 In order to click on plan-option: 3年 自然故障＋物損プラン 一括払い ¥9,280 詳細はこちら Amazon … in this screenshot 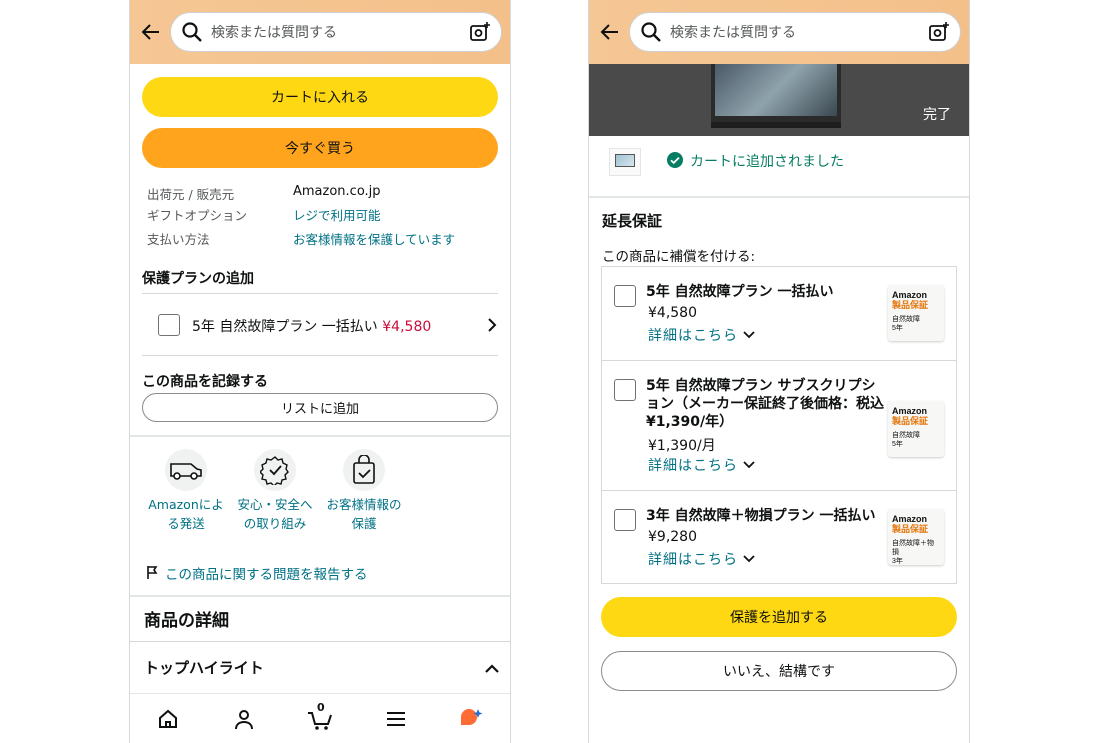, I will do `click(779, 538)`.